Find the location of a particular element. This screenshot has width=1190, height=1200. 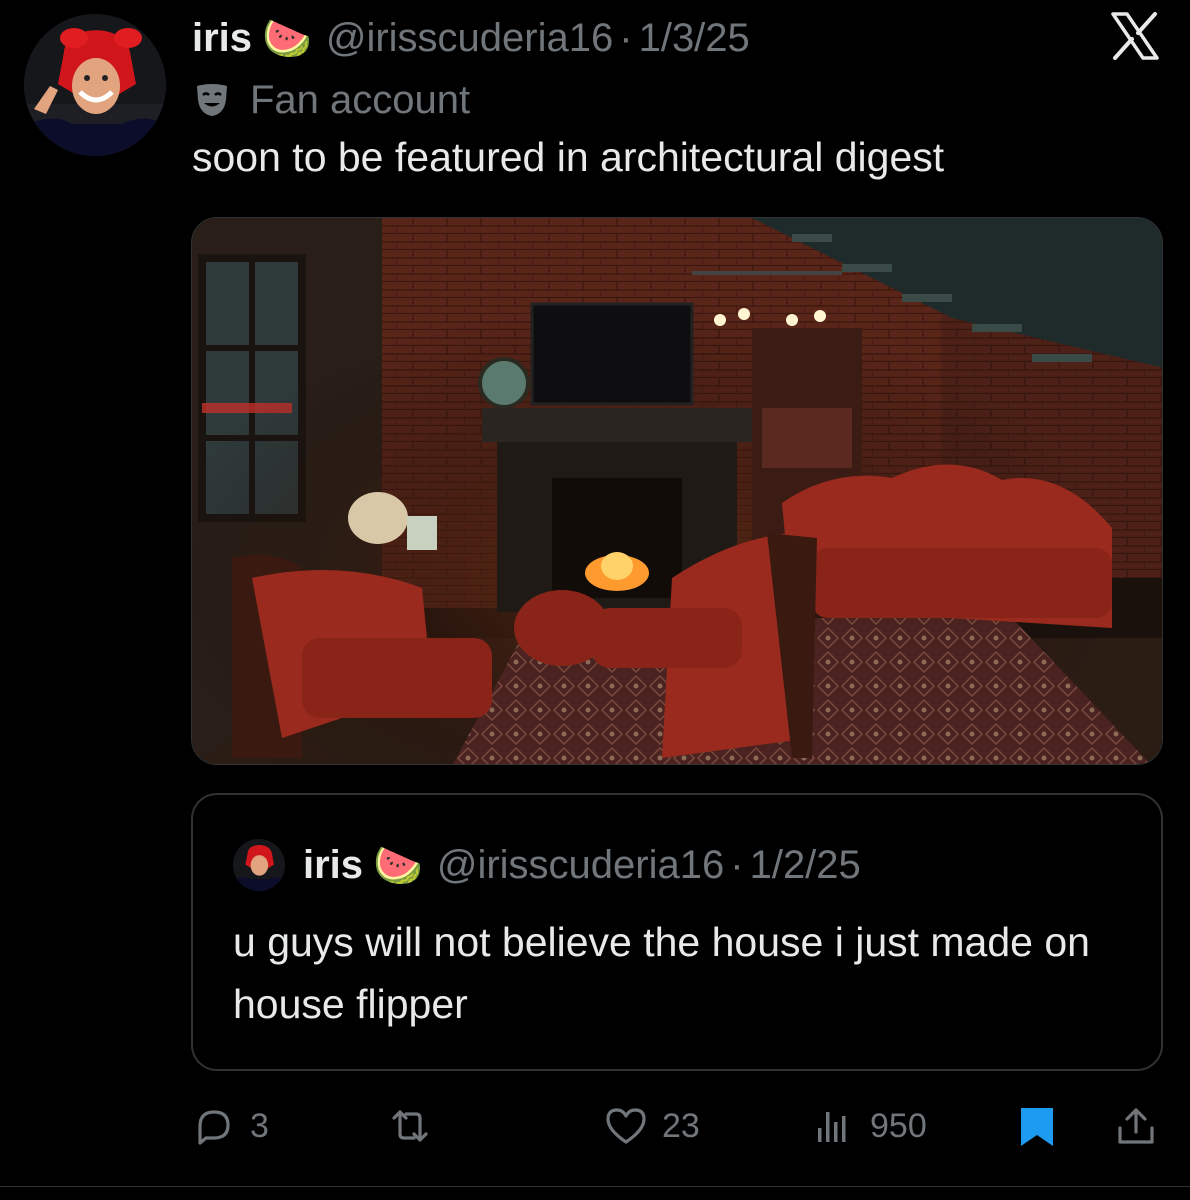

x-logo-icon is located at coordinates (1135, 36).